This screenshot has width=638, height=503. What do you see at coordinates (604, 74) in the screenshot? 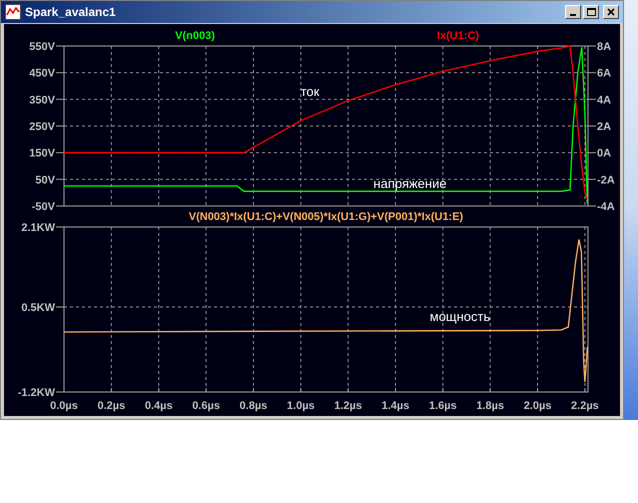
I see `y-tick-label: 6A` at bounding box center [604, 74].